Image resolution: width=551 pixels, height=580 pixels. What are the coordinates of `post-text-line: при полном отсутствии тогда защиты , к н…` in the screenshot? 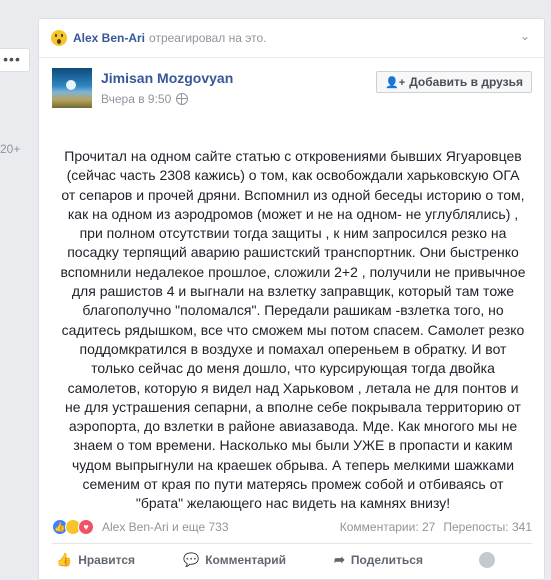 It's located at (293, 233).